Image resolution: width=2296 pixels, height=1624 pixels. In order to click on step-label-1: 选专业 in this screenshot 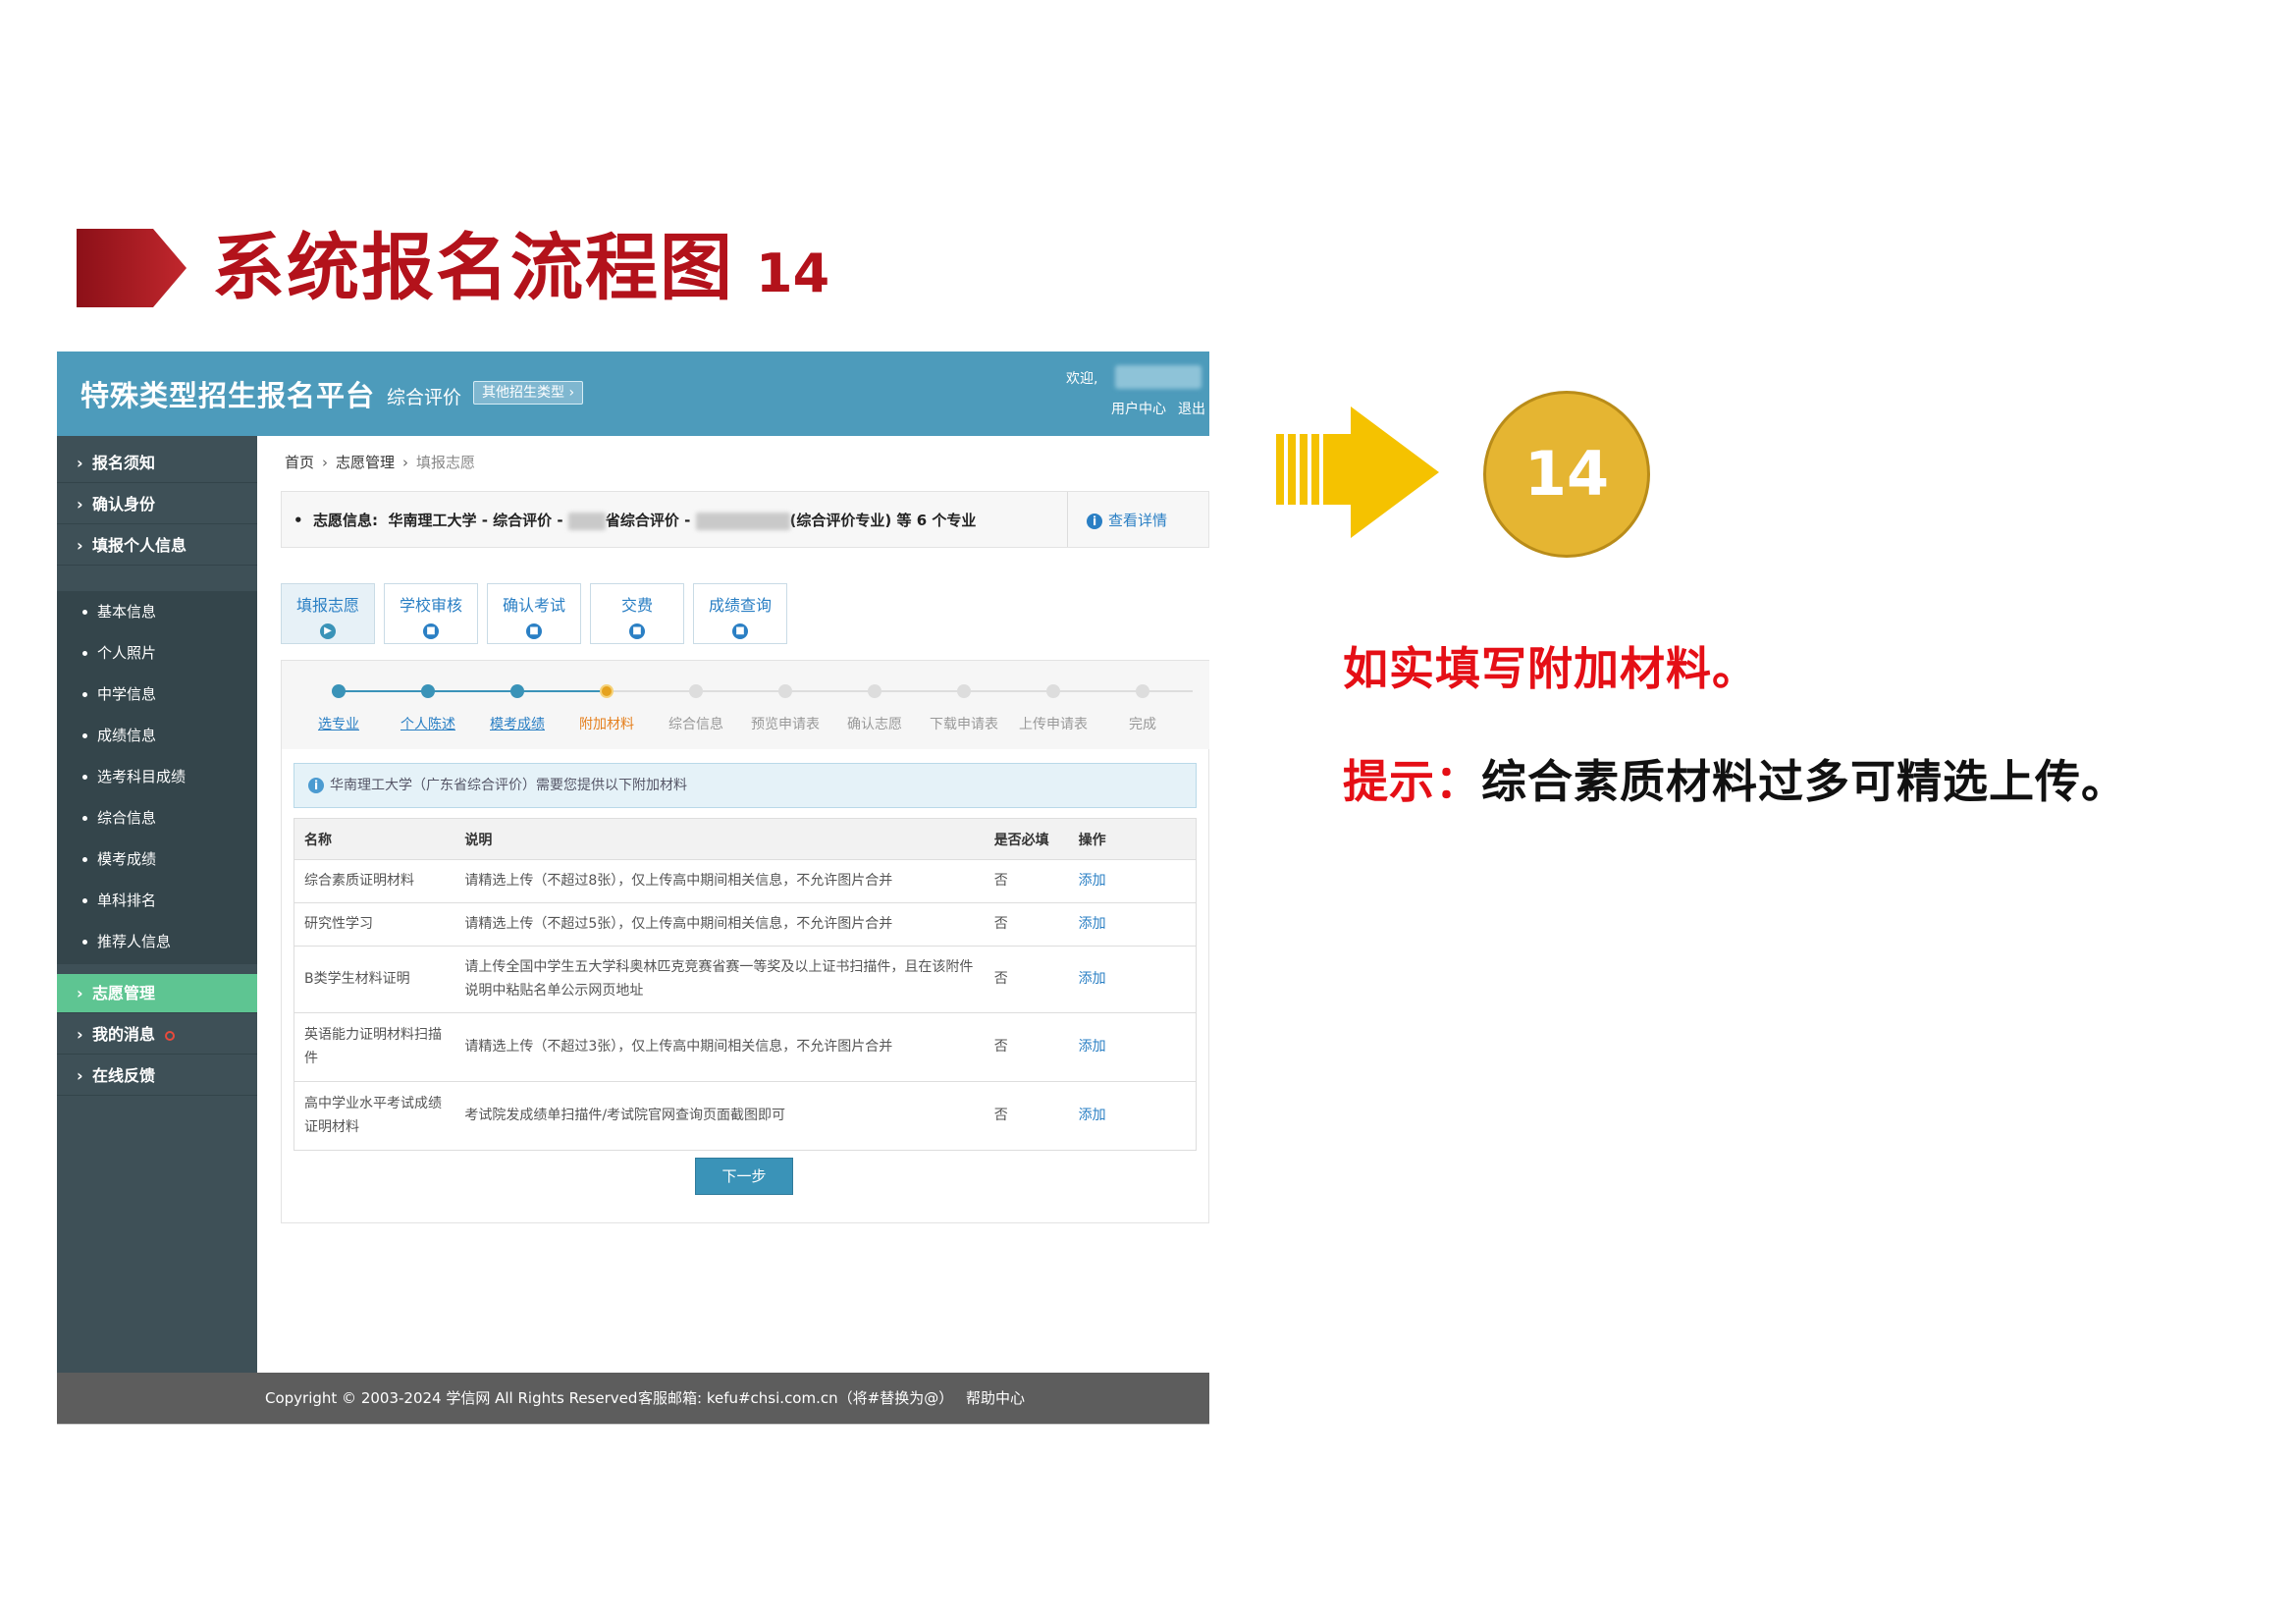, I will do `click(338, 723)`.